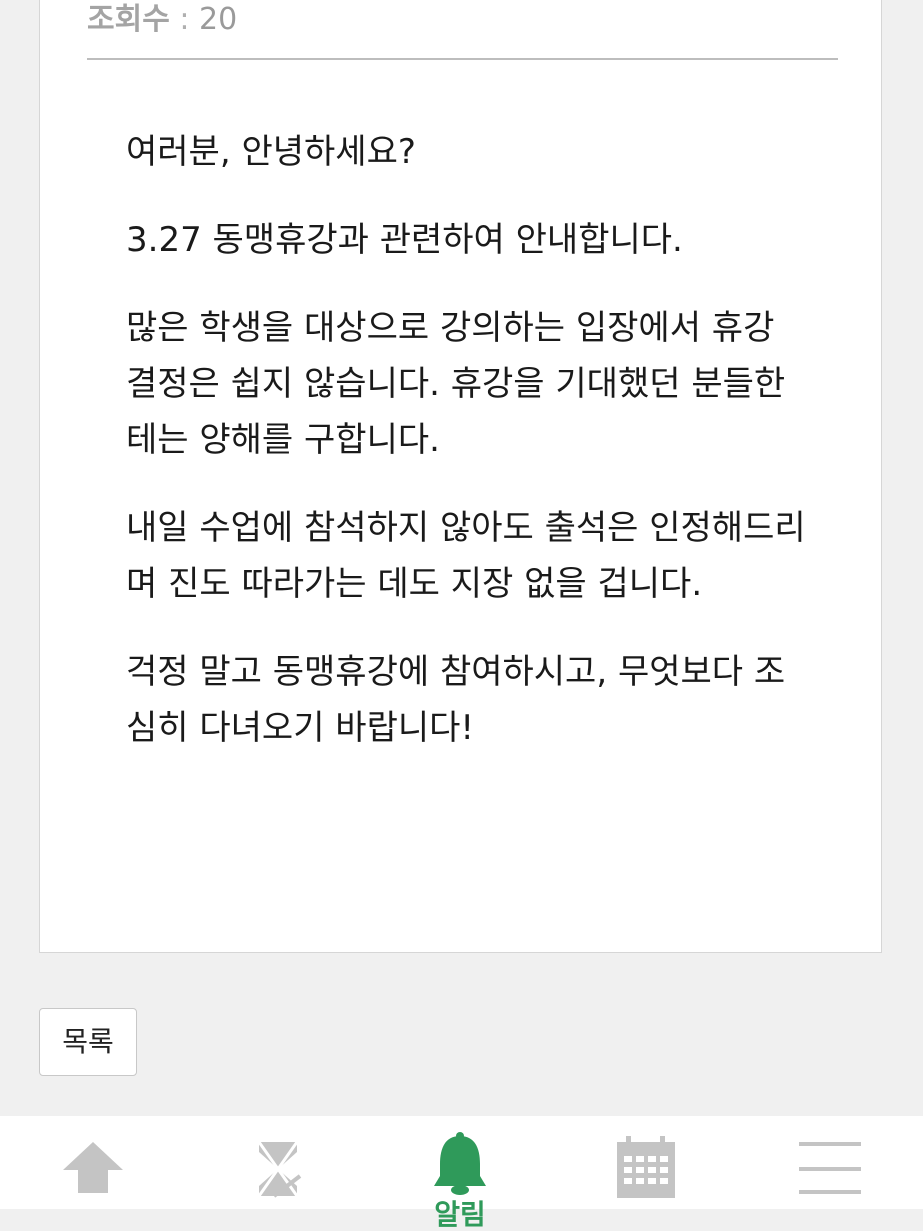 The image size is (923, 1231). I want to click on post-views: 조회수 : 20, so click(162, 21).